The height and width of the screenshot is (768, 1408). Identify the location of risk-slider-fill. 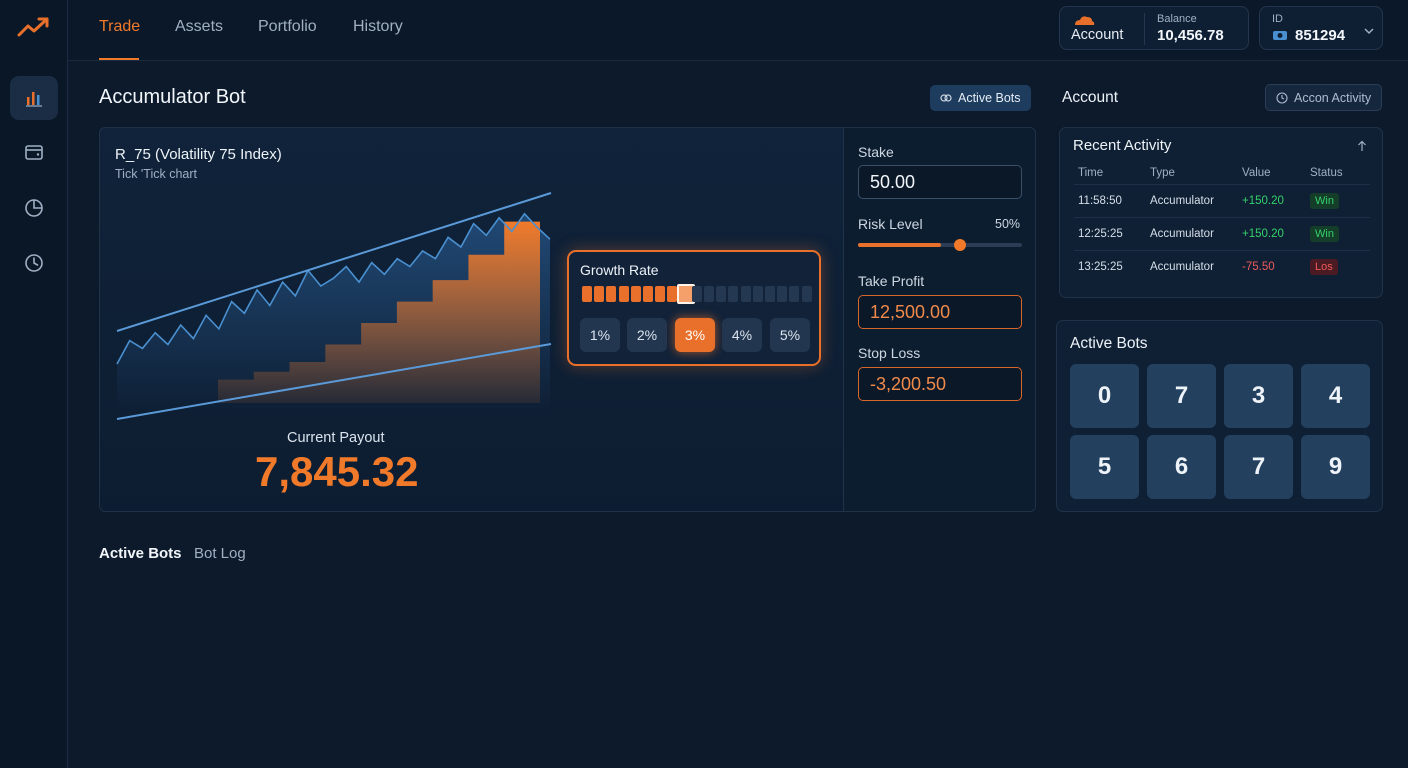
(899, 245).